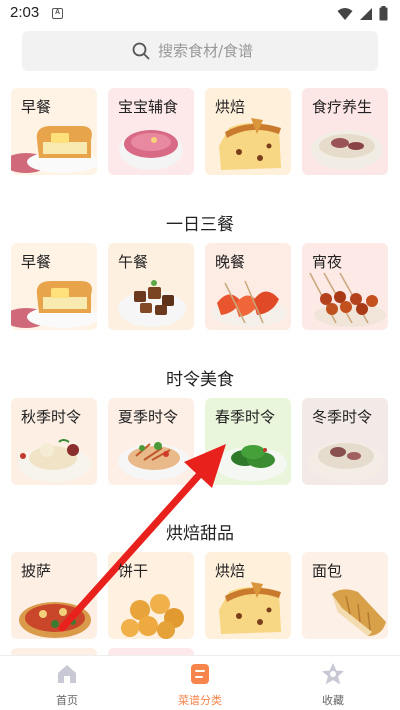 The image size is (400, 710). I want to click on status-indicators, so click(362, 13).